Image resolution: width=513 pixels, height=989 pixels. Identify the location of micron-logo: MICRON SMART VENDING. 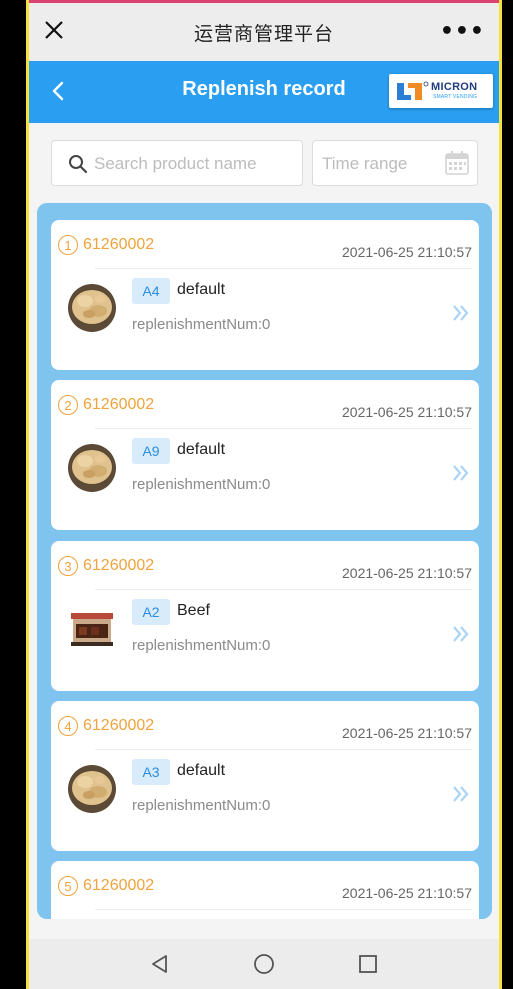
(441, 91).